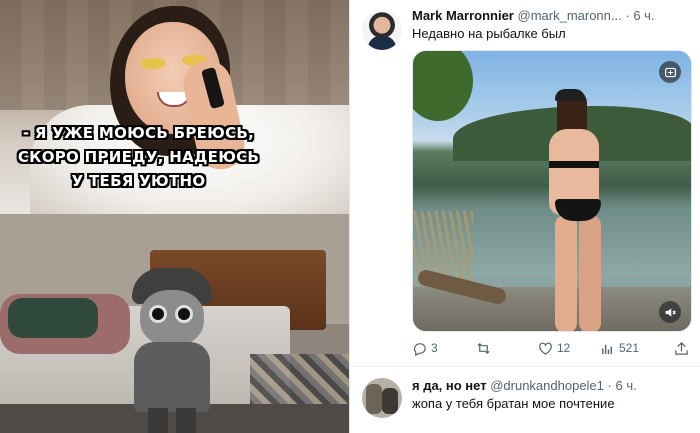 This screenshot has width=700, height=433. Describe the element at coordinates (382, 43) in the screenshot. I see `avatar-shirt` at that location.